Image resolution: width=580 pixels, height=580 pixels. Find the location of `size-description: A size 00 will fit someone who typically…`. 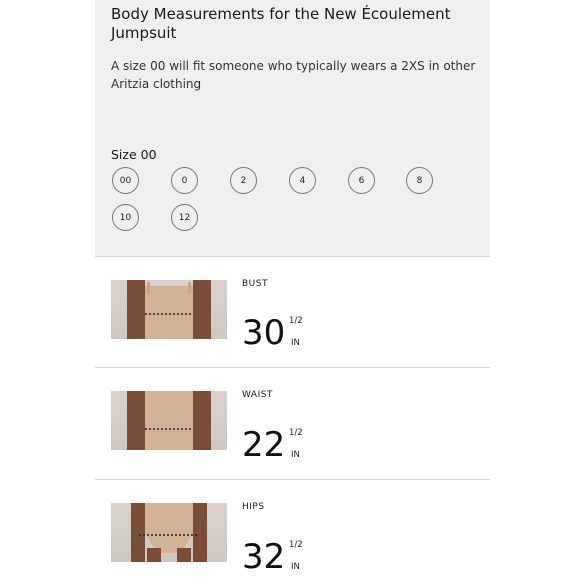

size-description: A size 00 will fit someone who typically… is located at coordinates (293, 75).